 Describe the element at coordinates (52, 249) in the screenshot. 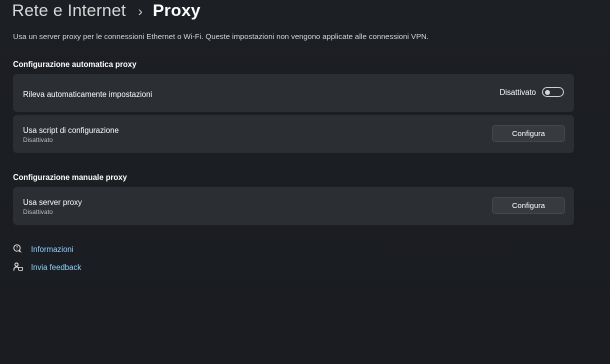

I see `info-link-label: Informazioni` at that location.